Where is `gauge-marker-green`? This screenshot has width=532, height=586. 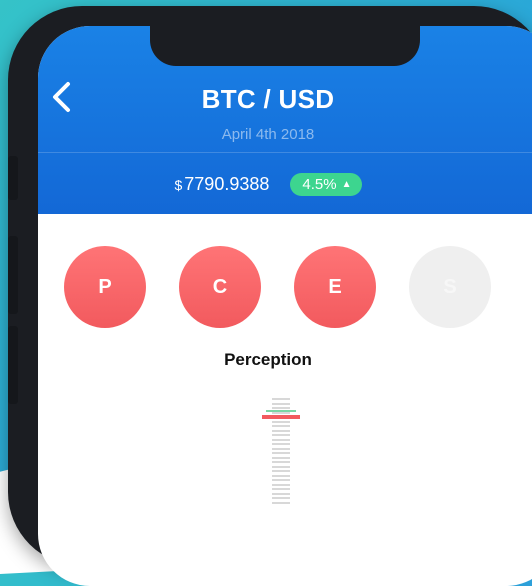
gauge-marker-green is located at coordinates (281, 411).